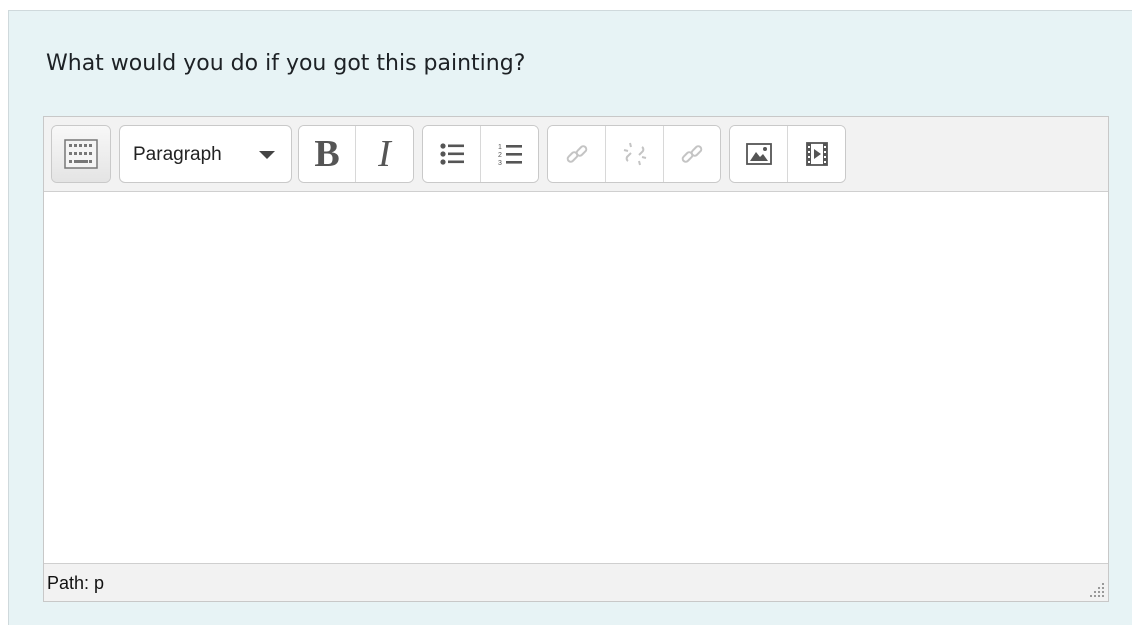 The image size is (1132, 625). What do you see at coordinates (1096, 589) in the screenshot?
I see `resize-handle-icon` at bounding box center [1096, 589].